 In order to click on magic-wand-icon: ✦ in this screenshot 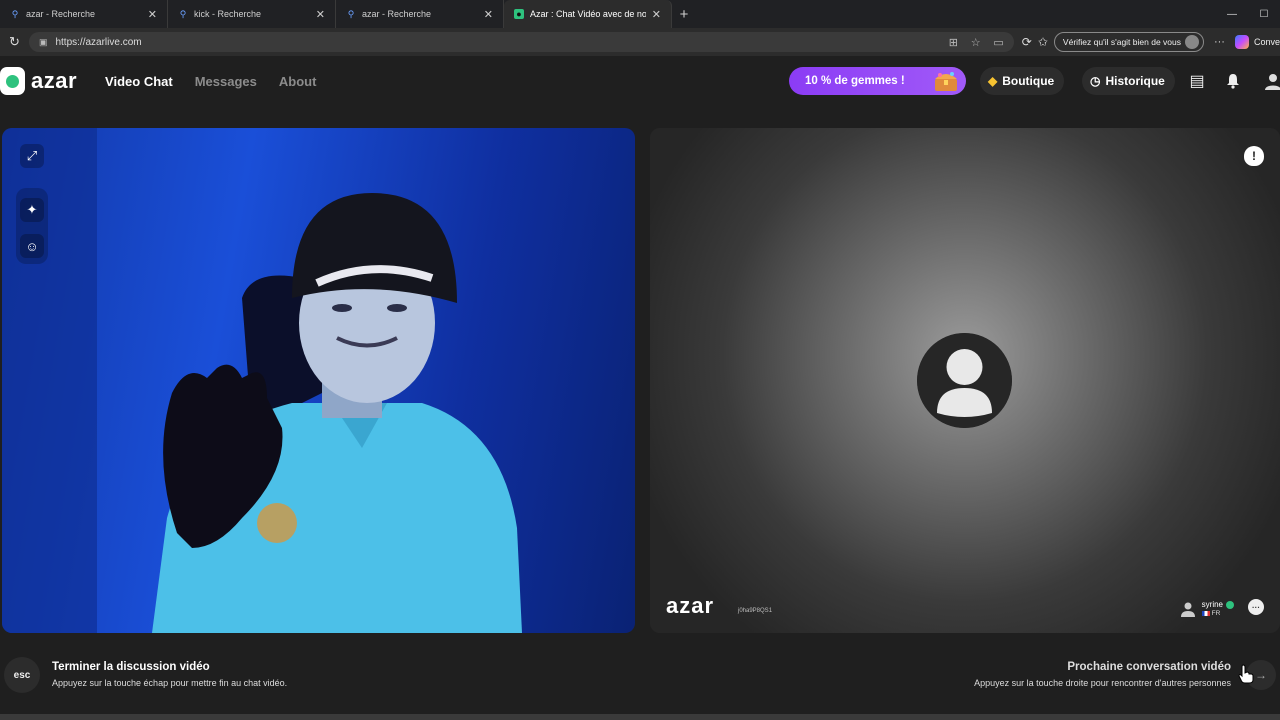, I will do `click(32, 210)`.